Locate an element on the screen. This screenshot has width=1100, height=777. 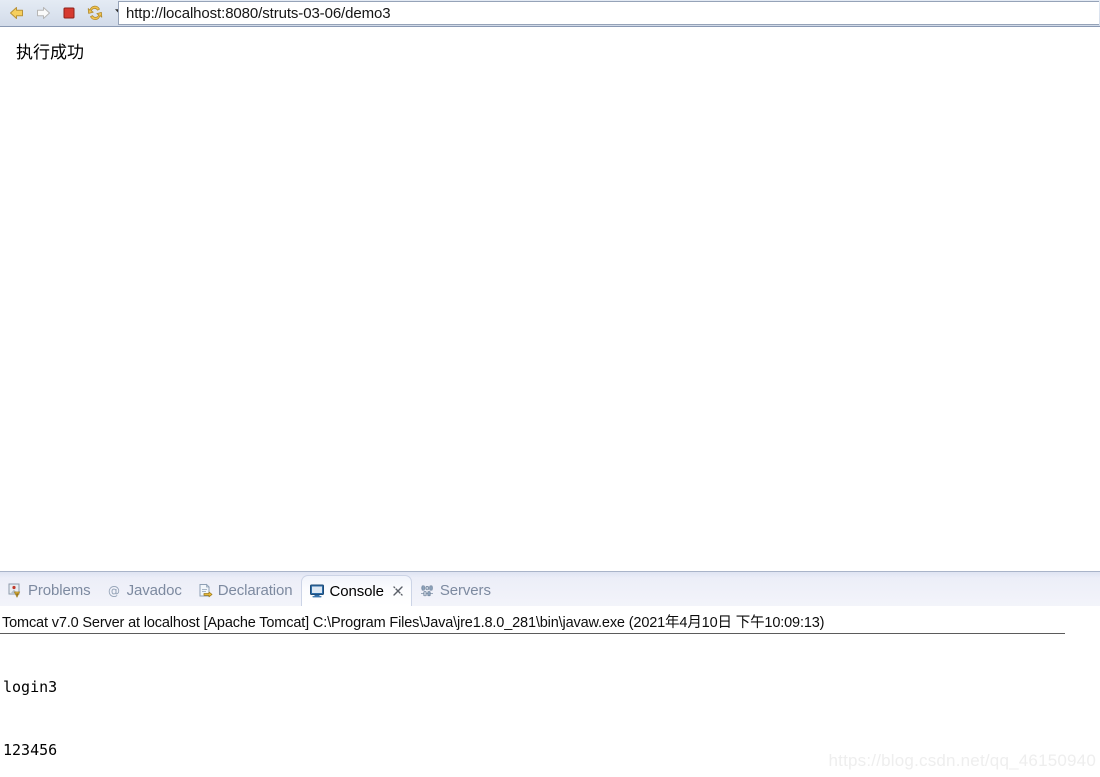
console-line: login3 is located at coordinates (30, 687).